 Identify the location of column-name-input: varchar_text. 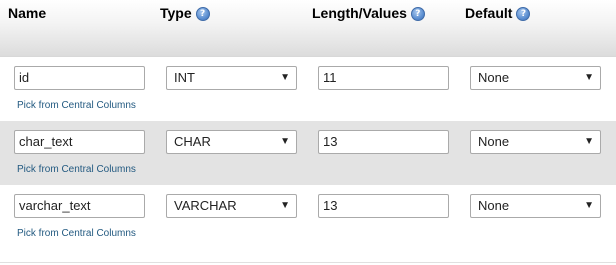
(79, 206).